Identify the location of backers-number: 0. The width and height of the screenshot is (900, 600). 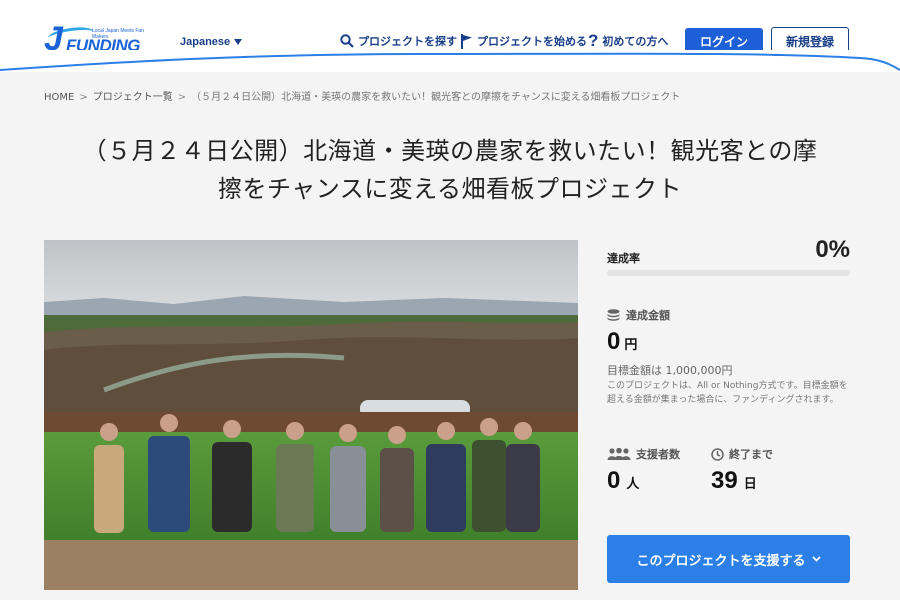
(614, 480).